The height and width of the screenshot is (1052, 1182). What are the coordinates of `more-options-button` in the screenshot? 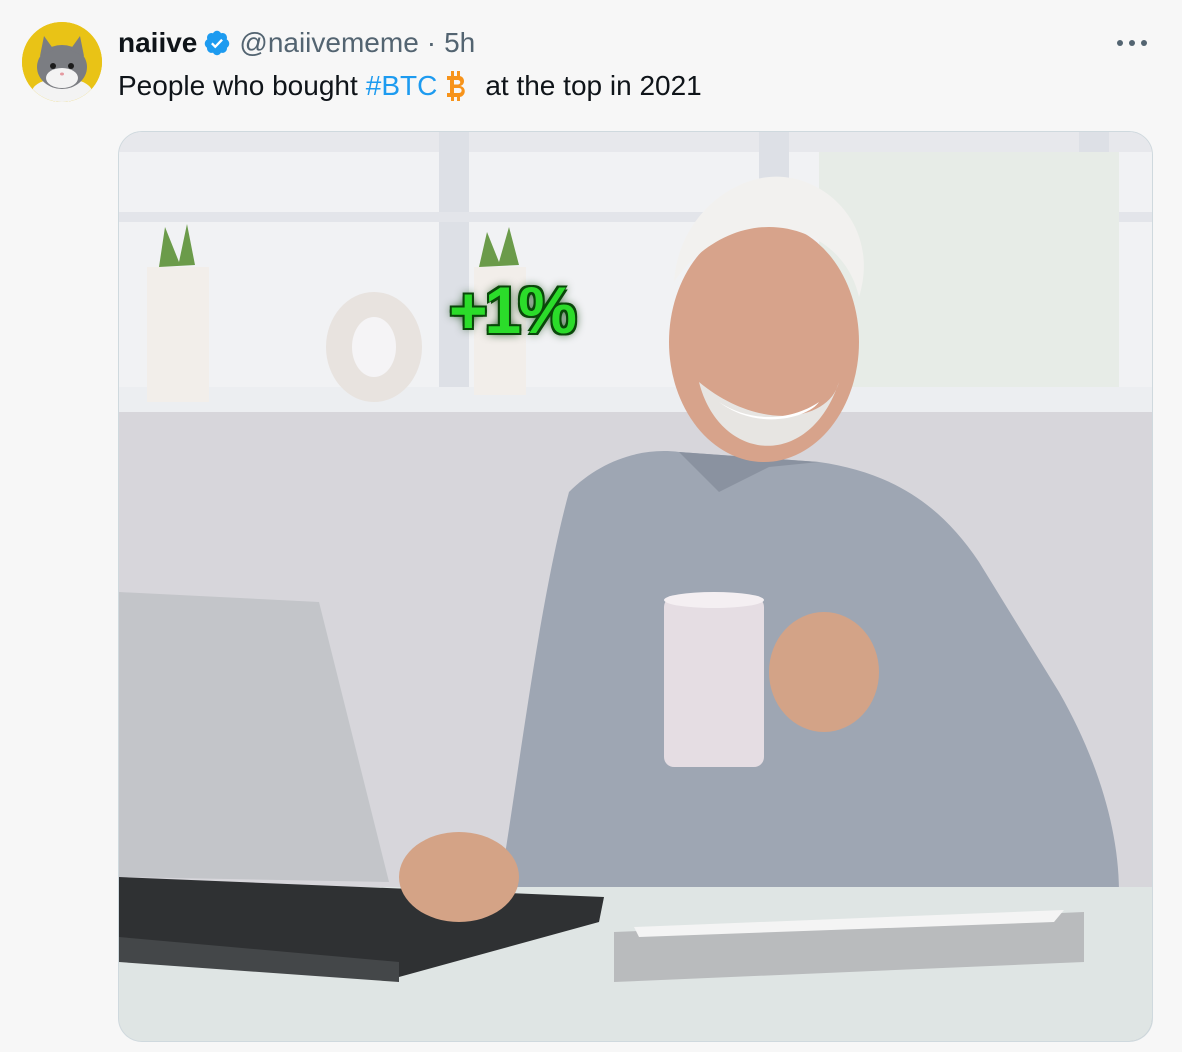 It's located at (1132, 43).